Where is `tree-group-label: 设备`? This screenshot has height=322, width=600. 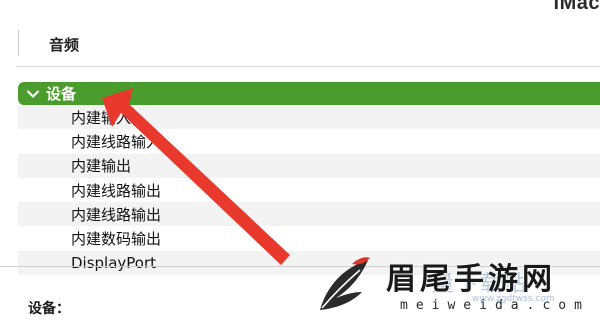 tree-group-label: 设备 is located at coordinates (61, 94).